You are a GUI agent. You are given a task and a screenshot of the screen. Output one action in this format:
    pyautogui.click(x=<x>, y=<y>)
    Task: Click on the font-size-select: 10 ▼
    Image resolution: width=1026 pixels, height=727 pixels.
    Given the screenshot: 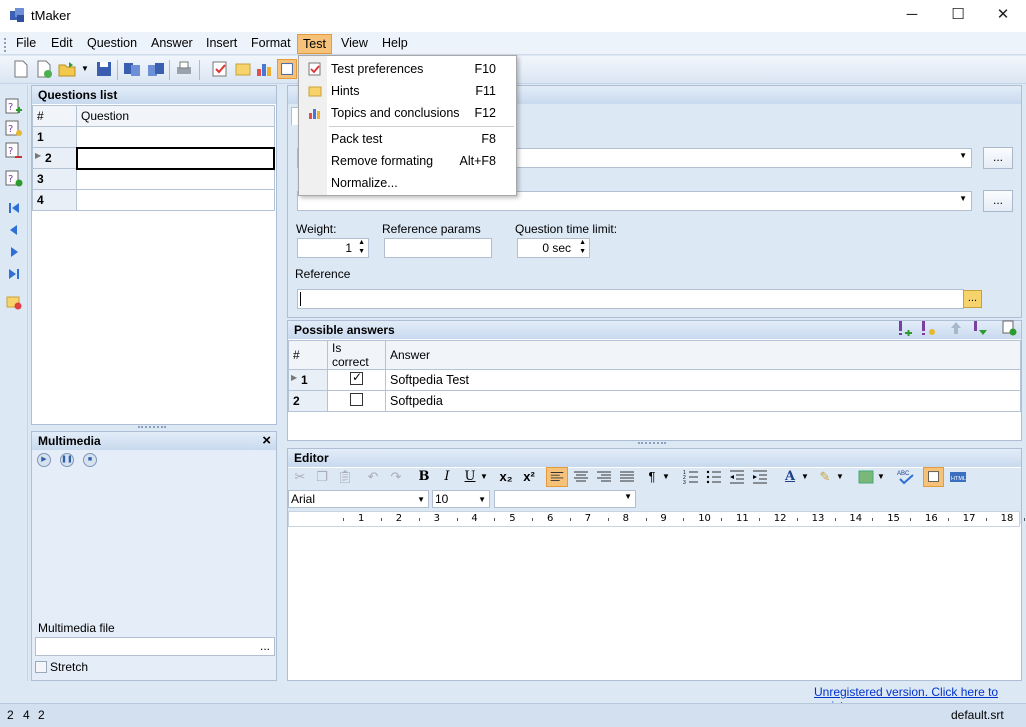 What is the action you would take?
    pyautogui.click(x=461, y=499)
    